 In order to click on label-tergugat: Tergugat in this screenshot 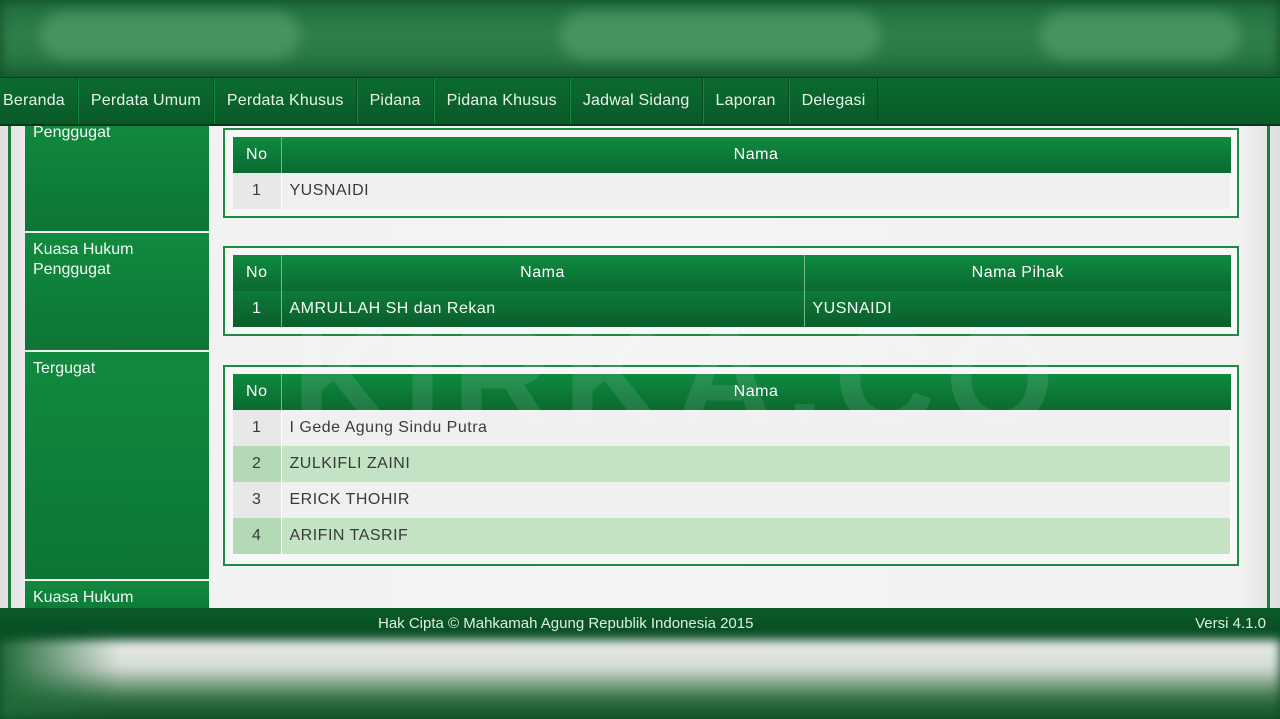, I will do `click(117, 465)`.